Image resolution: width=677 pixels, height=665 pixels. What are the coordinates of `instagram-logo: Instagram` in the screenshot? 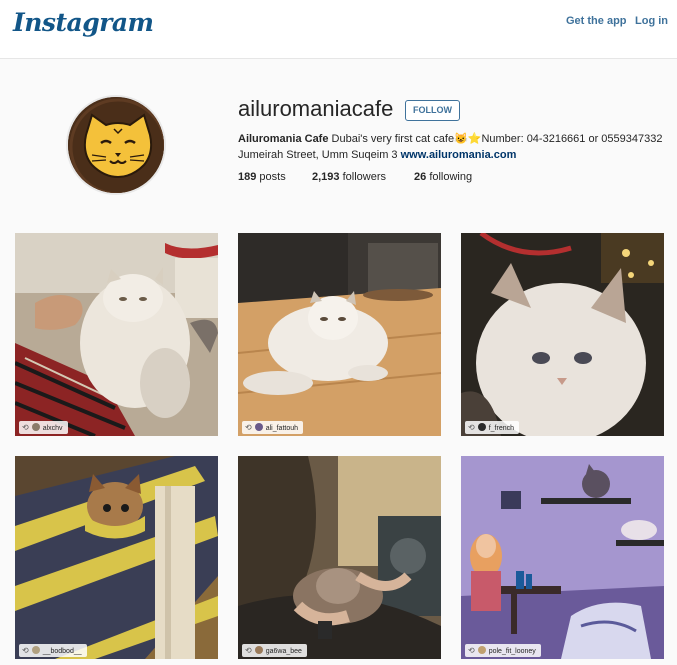 It's located at (83, 22).